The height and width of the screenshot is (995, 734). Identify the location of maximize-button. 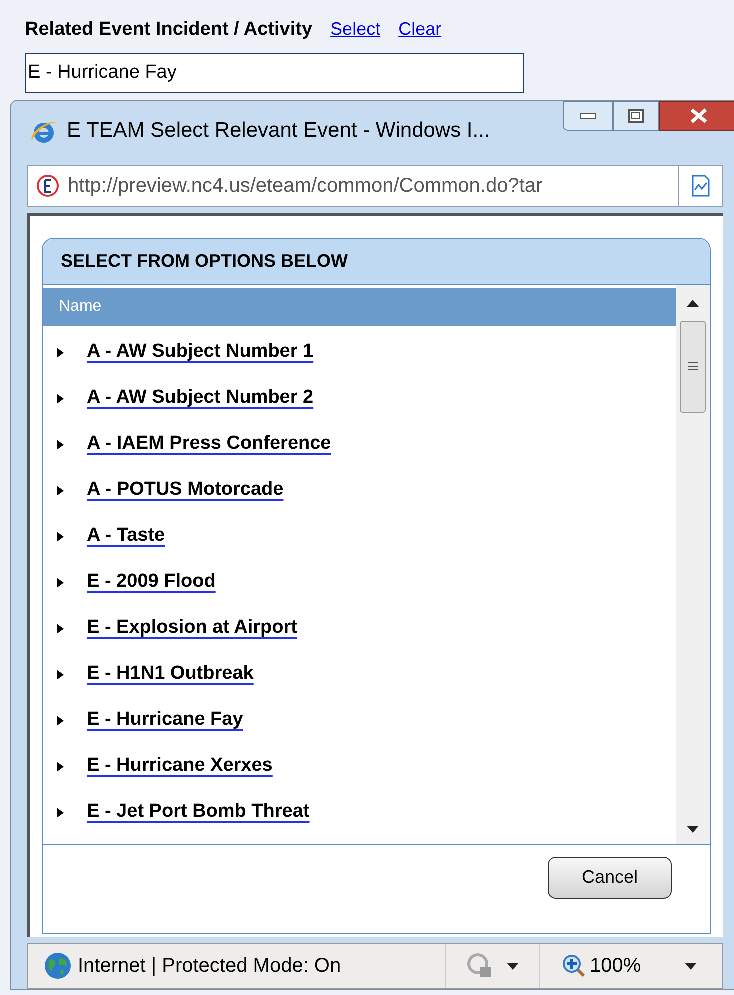
(636, 116).